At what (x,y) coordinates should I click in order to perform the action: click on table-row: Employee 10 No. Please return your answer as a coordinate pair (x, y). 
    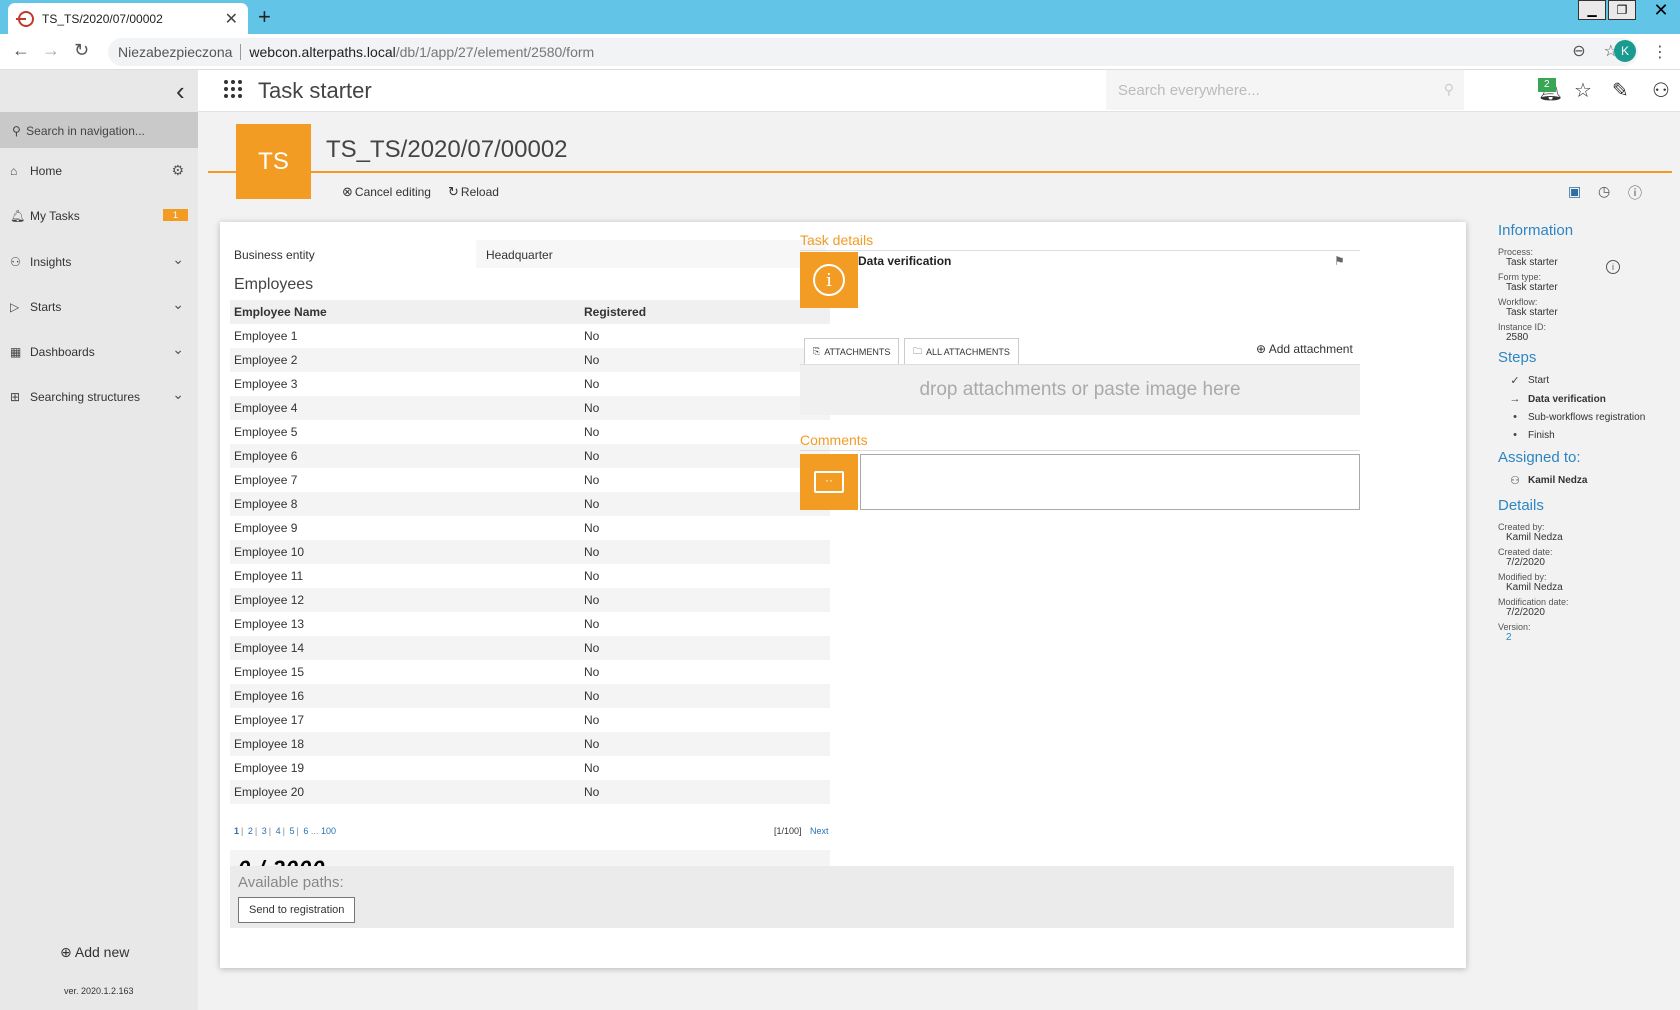
    Looking at the image, I should click on (530, 552).